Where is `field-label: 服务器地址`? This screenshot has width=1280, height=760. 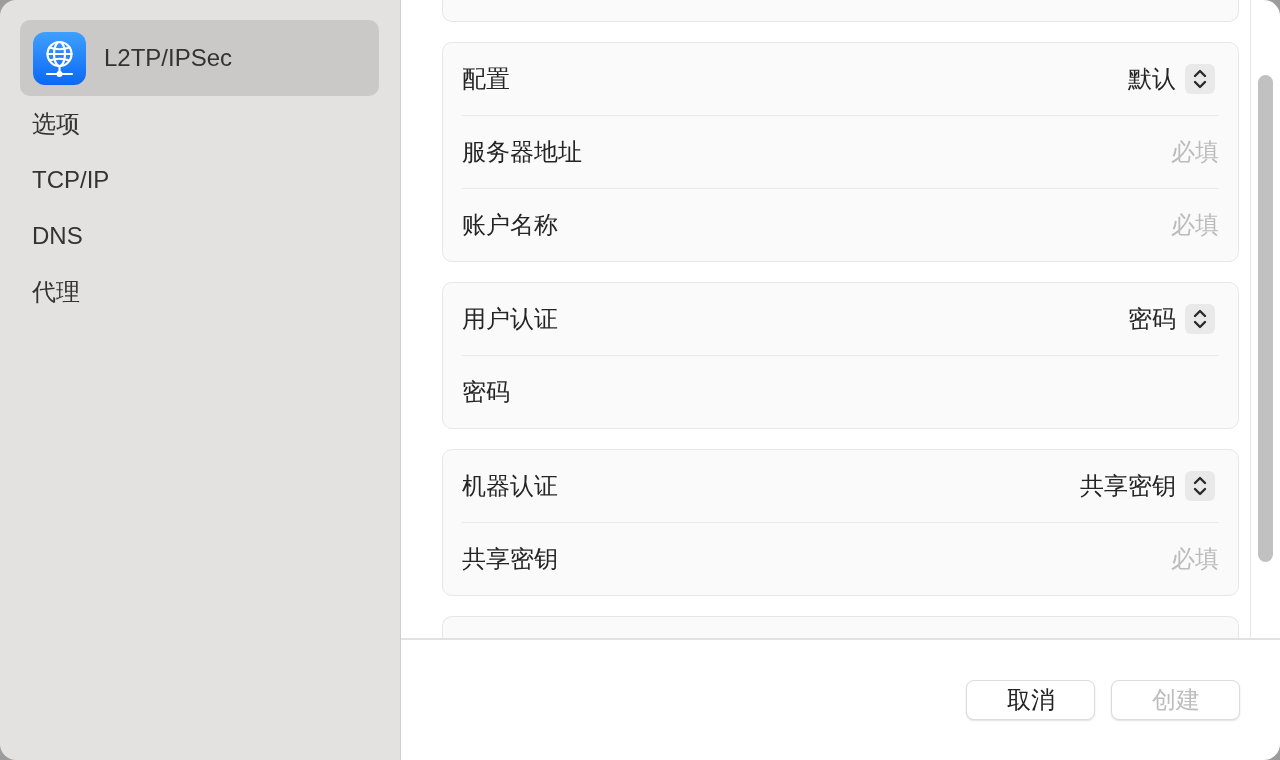
field-label: 服务器地址 is located at coordinates (522, 152).